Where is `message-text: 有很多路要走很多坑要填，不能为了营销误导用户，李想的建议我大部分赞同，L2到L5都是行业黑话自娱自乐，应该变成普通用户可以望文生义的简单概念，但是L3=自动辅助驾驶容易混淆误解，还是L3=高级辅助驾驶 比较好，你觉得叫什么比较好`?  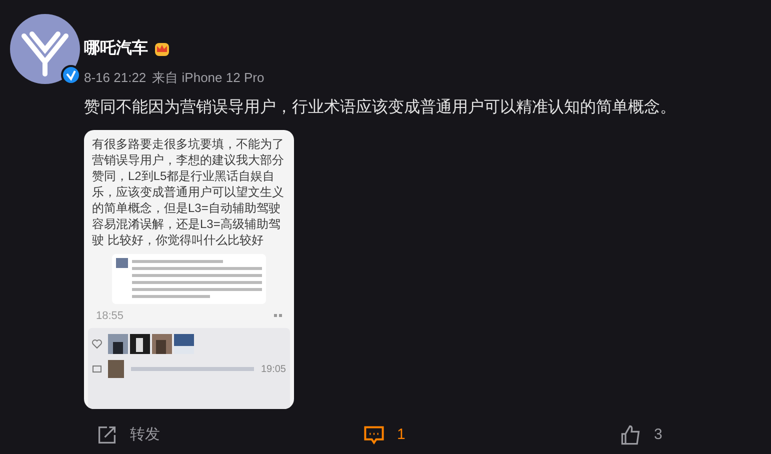
message-text: 有很多路要走很多坑要填，不能为了营销误导用户，李想的建议我大部分赞同，L2到L5都是行业黑话自娱自乐，应该变成普通用户可以望文生义的简单概念，但是L3=自动辅助驾驶容易混淆误解，还是L3=高级辅助驾驶 比较好，你觉得叫什么比较好 is located at coordinates (188, 192).